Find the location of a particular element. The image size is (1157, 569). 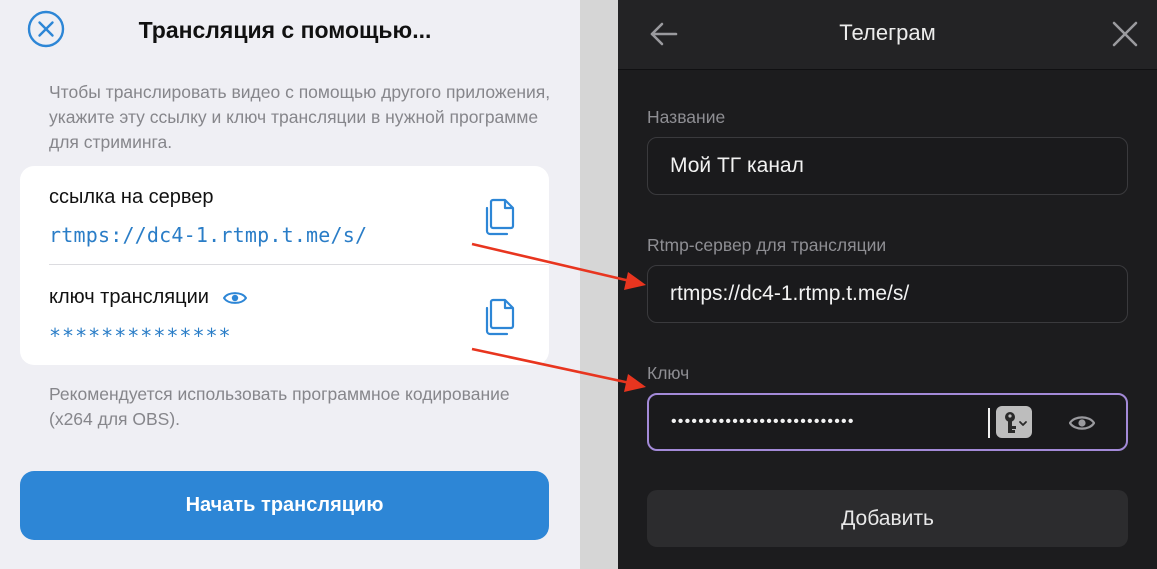

server-label: Rtmp-сервер для трансляции is located at coordinates (767, 245).